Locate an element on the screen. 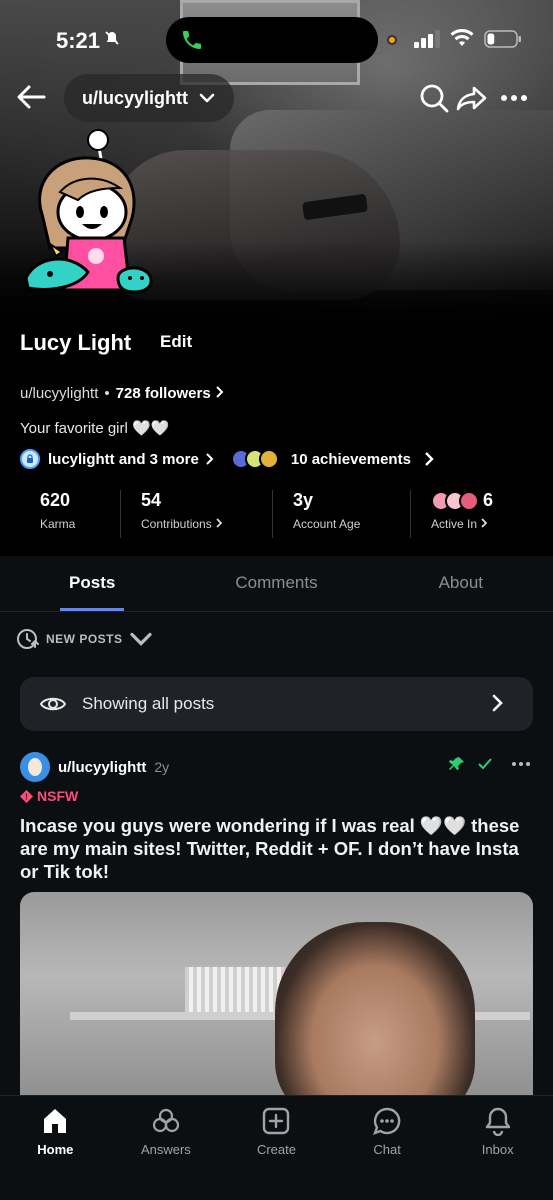  stat-label: Account Age is located at coordinates (327, 524).